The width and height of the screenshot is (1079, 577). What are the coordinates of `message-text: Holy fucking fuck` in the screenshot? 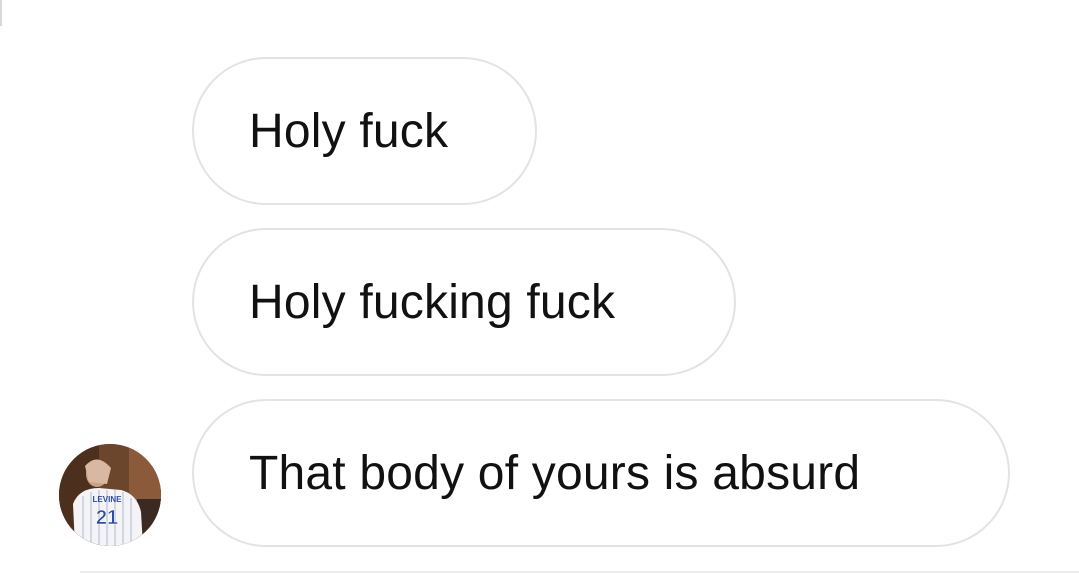 It's located at (432, 302).